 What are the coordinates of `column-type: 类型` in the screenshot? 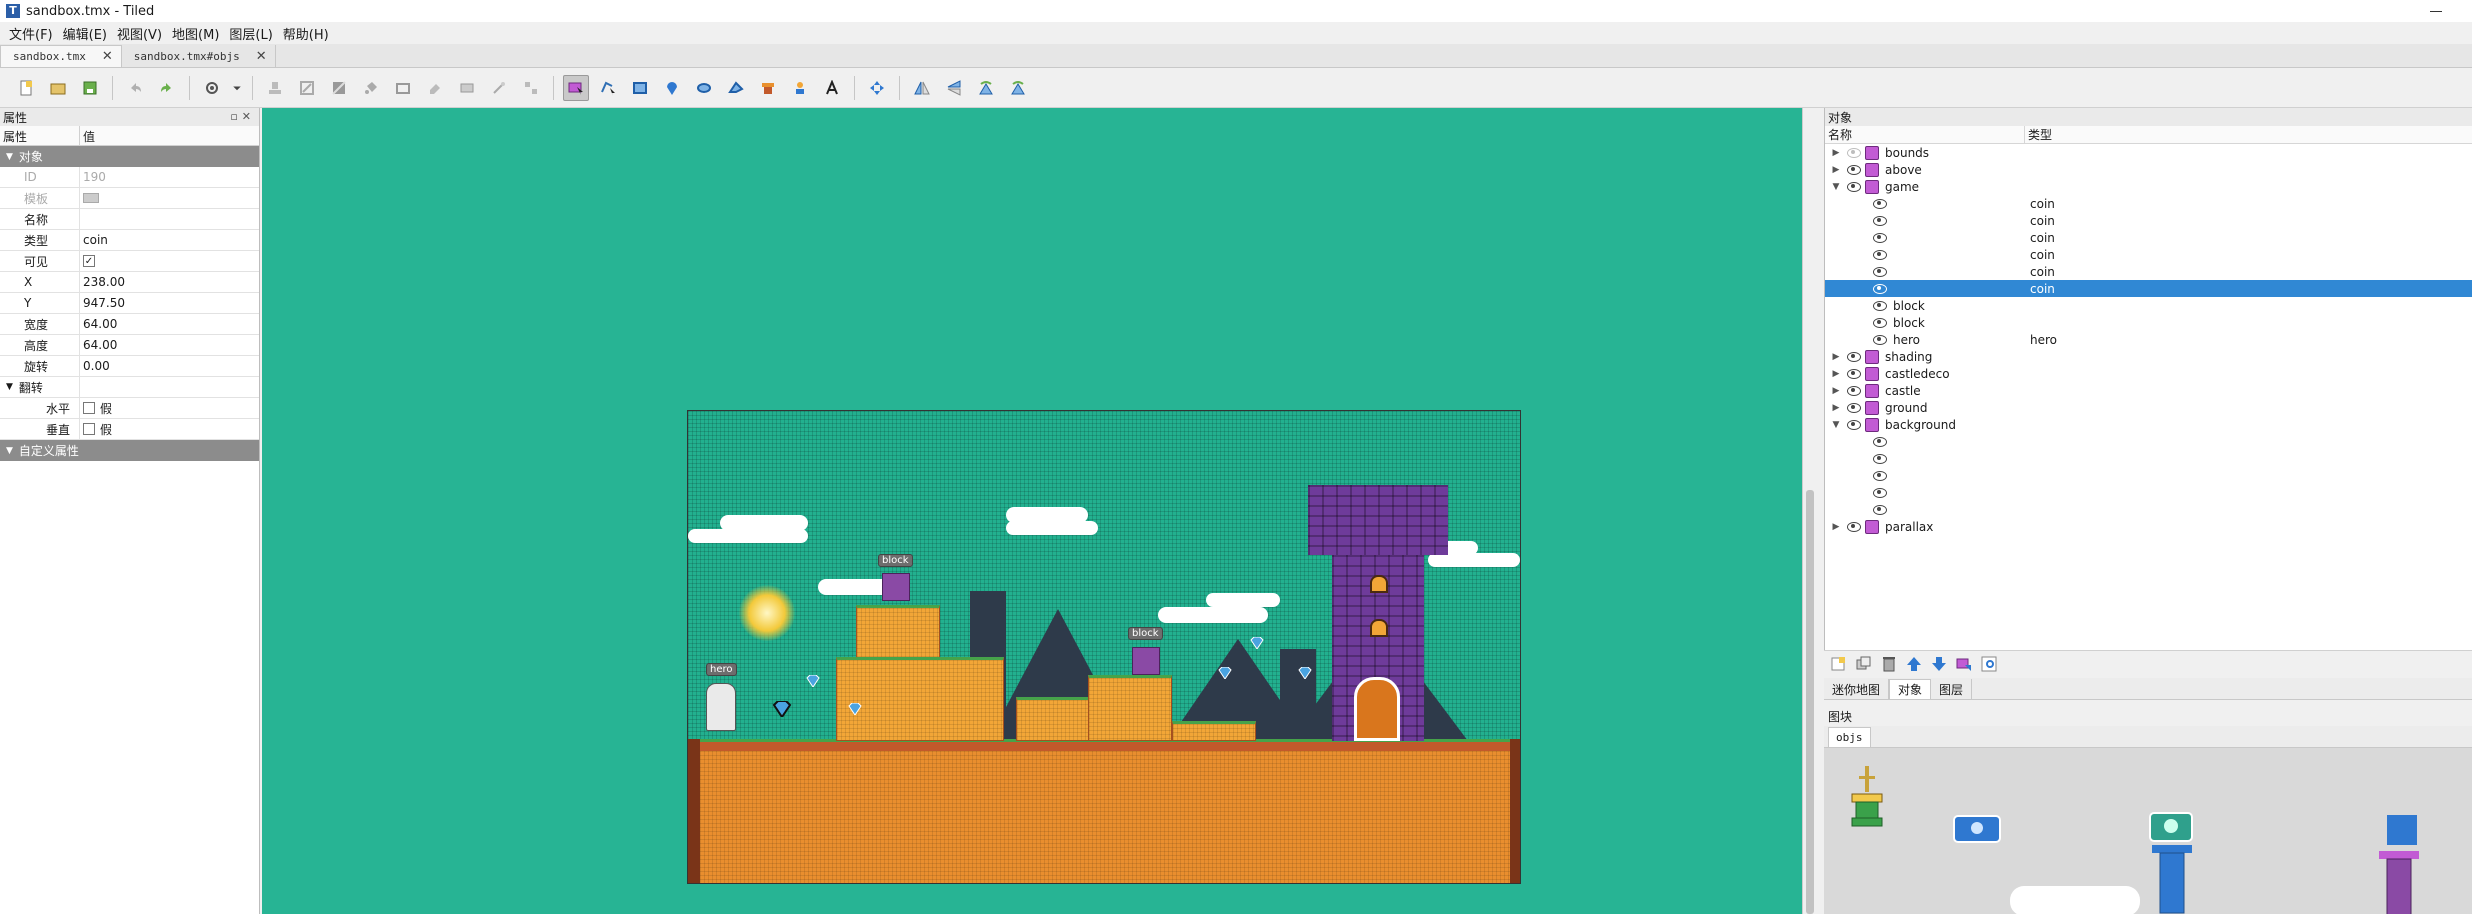 It's located at (2038, 134).